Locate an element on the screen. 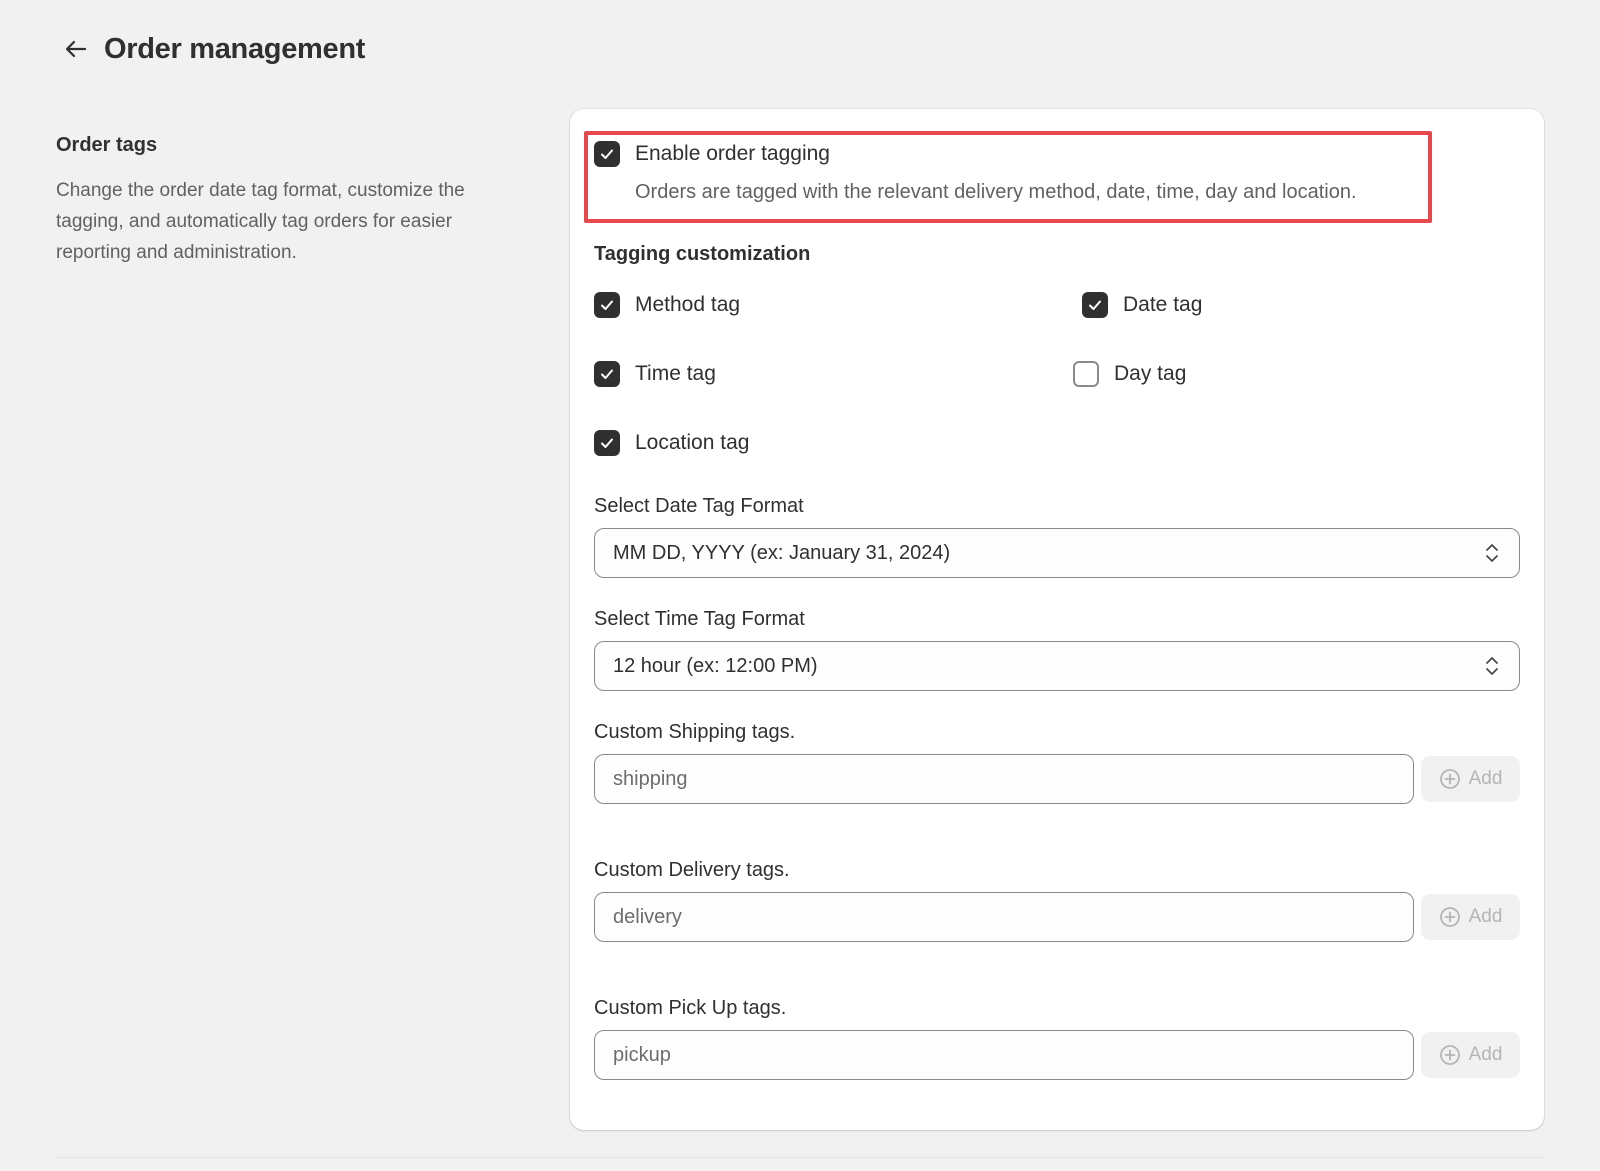 Image resolution: width=1600 pixels, height=1171 pixels. day-tag-option: Day tag is located at coordinates (1129, 374).